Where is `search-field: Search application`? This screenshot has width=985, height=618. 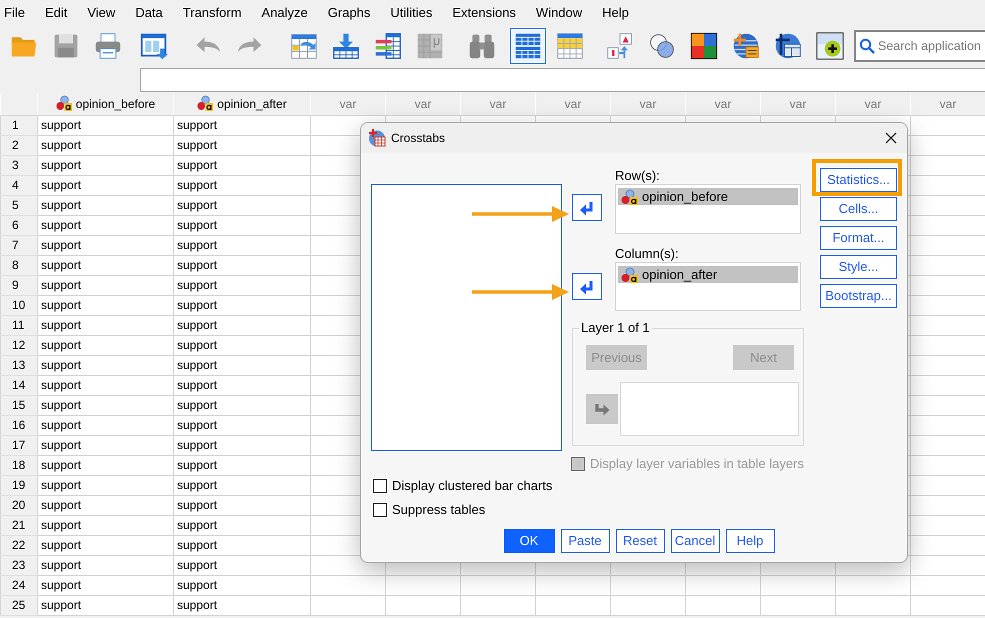 search-field: Search application is located at coordinates (919, 46).